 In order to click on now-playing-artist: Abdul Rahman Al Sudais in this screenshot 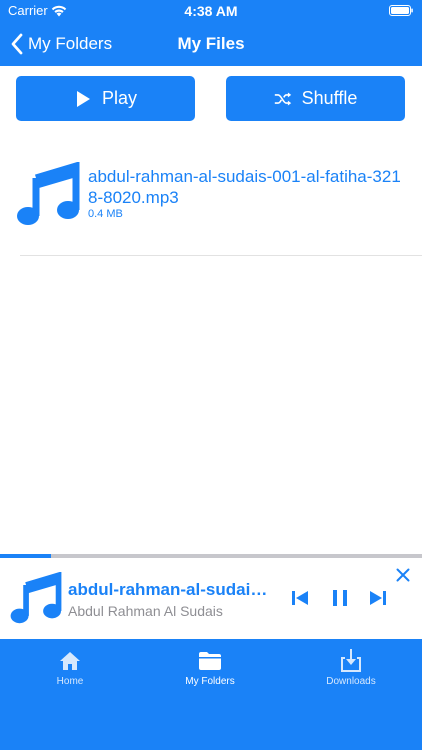, I will do `click(145, 611)`.